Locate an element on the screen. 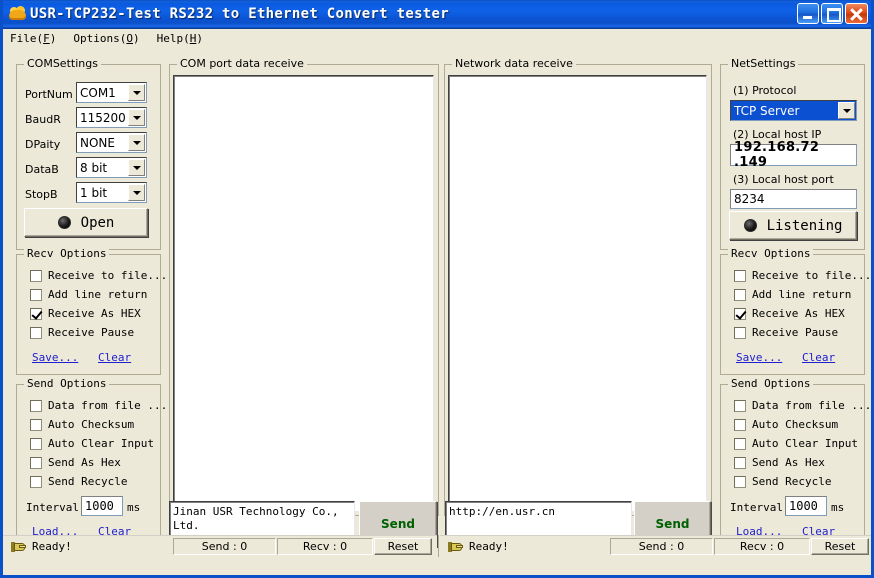 The image size is (874, 578). portnum-combo: COM1 is located at coordinates (111, 92).